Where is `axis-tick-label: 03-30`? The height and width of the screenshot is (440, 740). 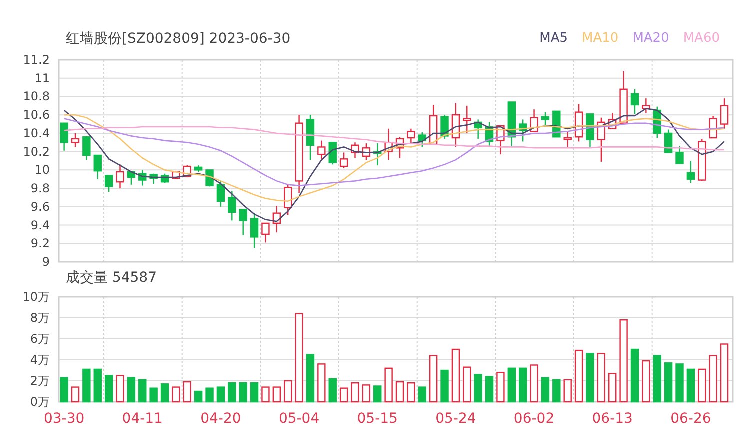
axis-tick-label: 03-30 is located at coordinates (64, 419).